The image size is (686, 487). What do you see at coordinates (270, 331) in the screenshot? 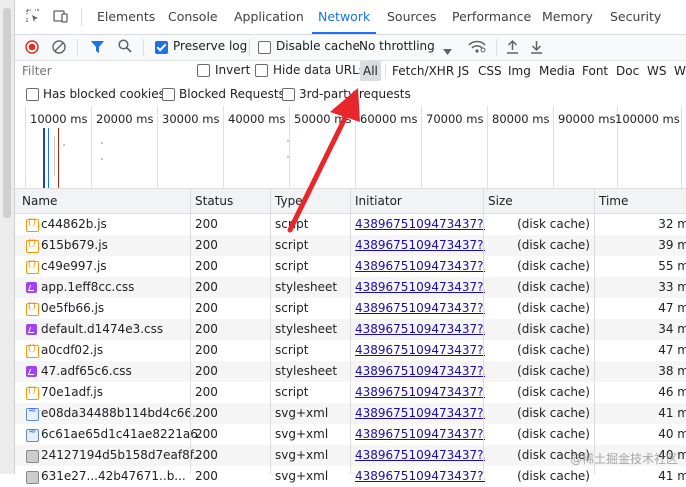
I see `column-divider` at bounding box center [270, 331].